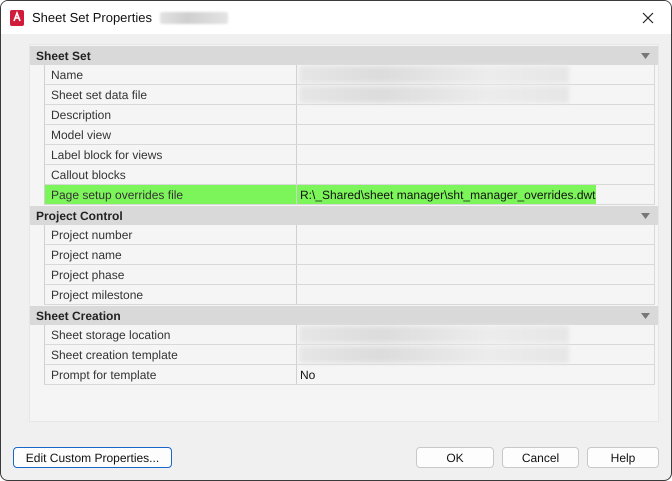 The width and height of the screenshot is (672, 481). What do you see at coordinates (540, 457) in the screenshot?
I see `dialog-button: Cancel` at bounding box center [540, 457].